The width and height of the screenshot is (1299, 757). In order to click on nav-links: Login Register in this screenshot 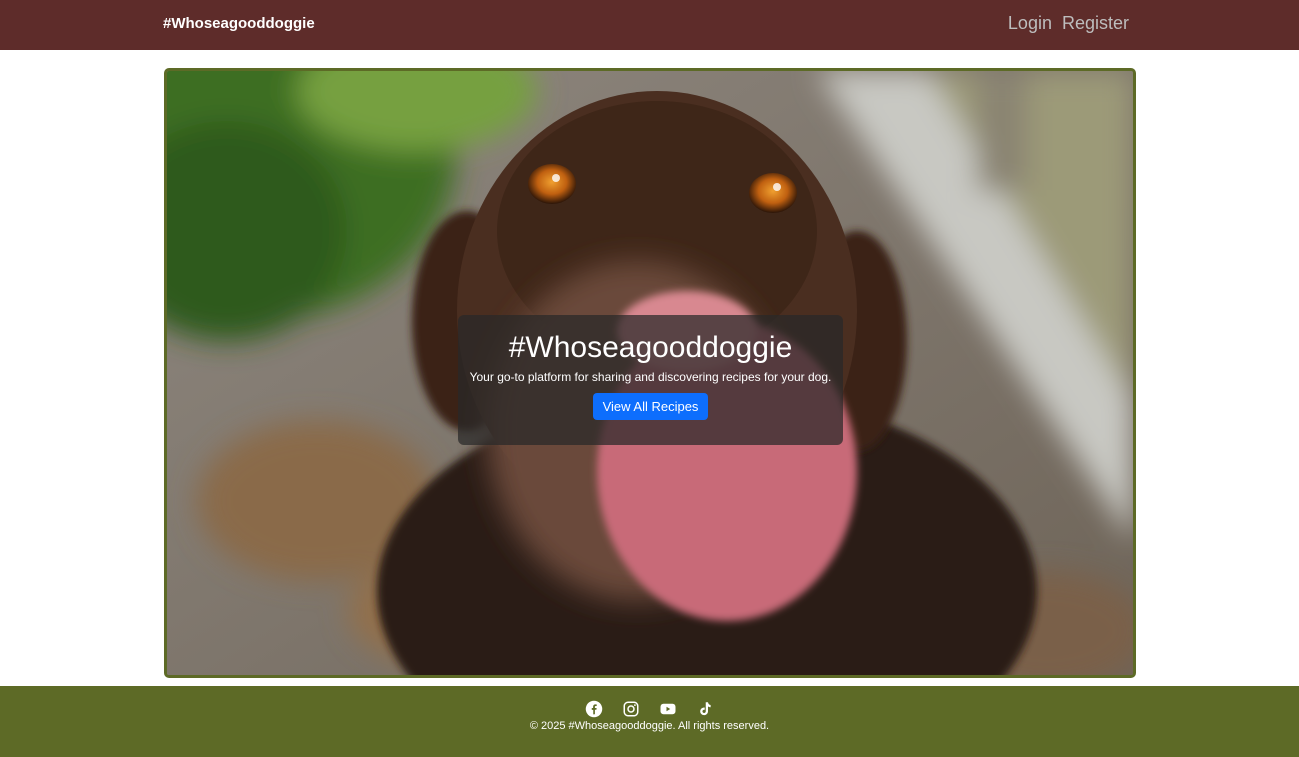, I will do `click(1068, 23)`.